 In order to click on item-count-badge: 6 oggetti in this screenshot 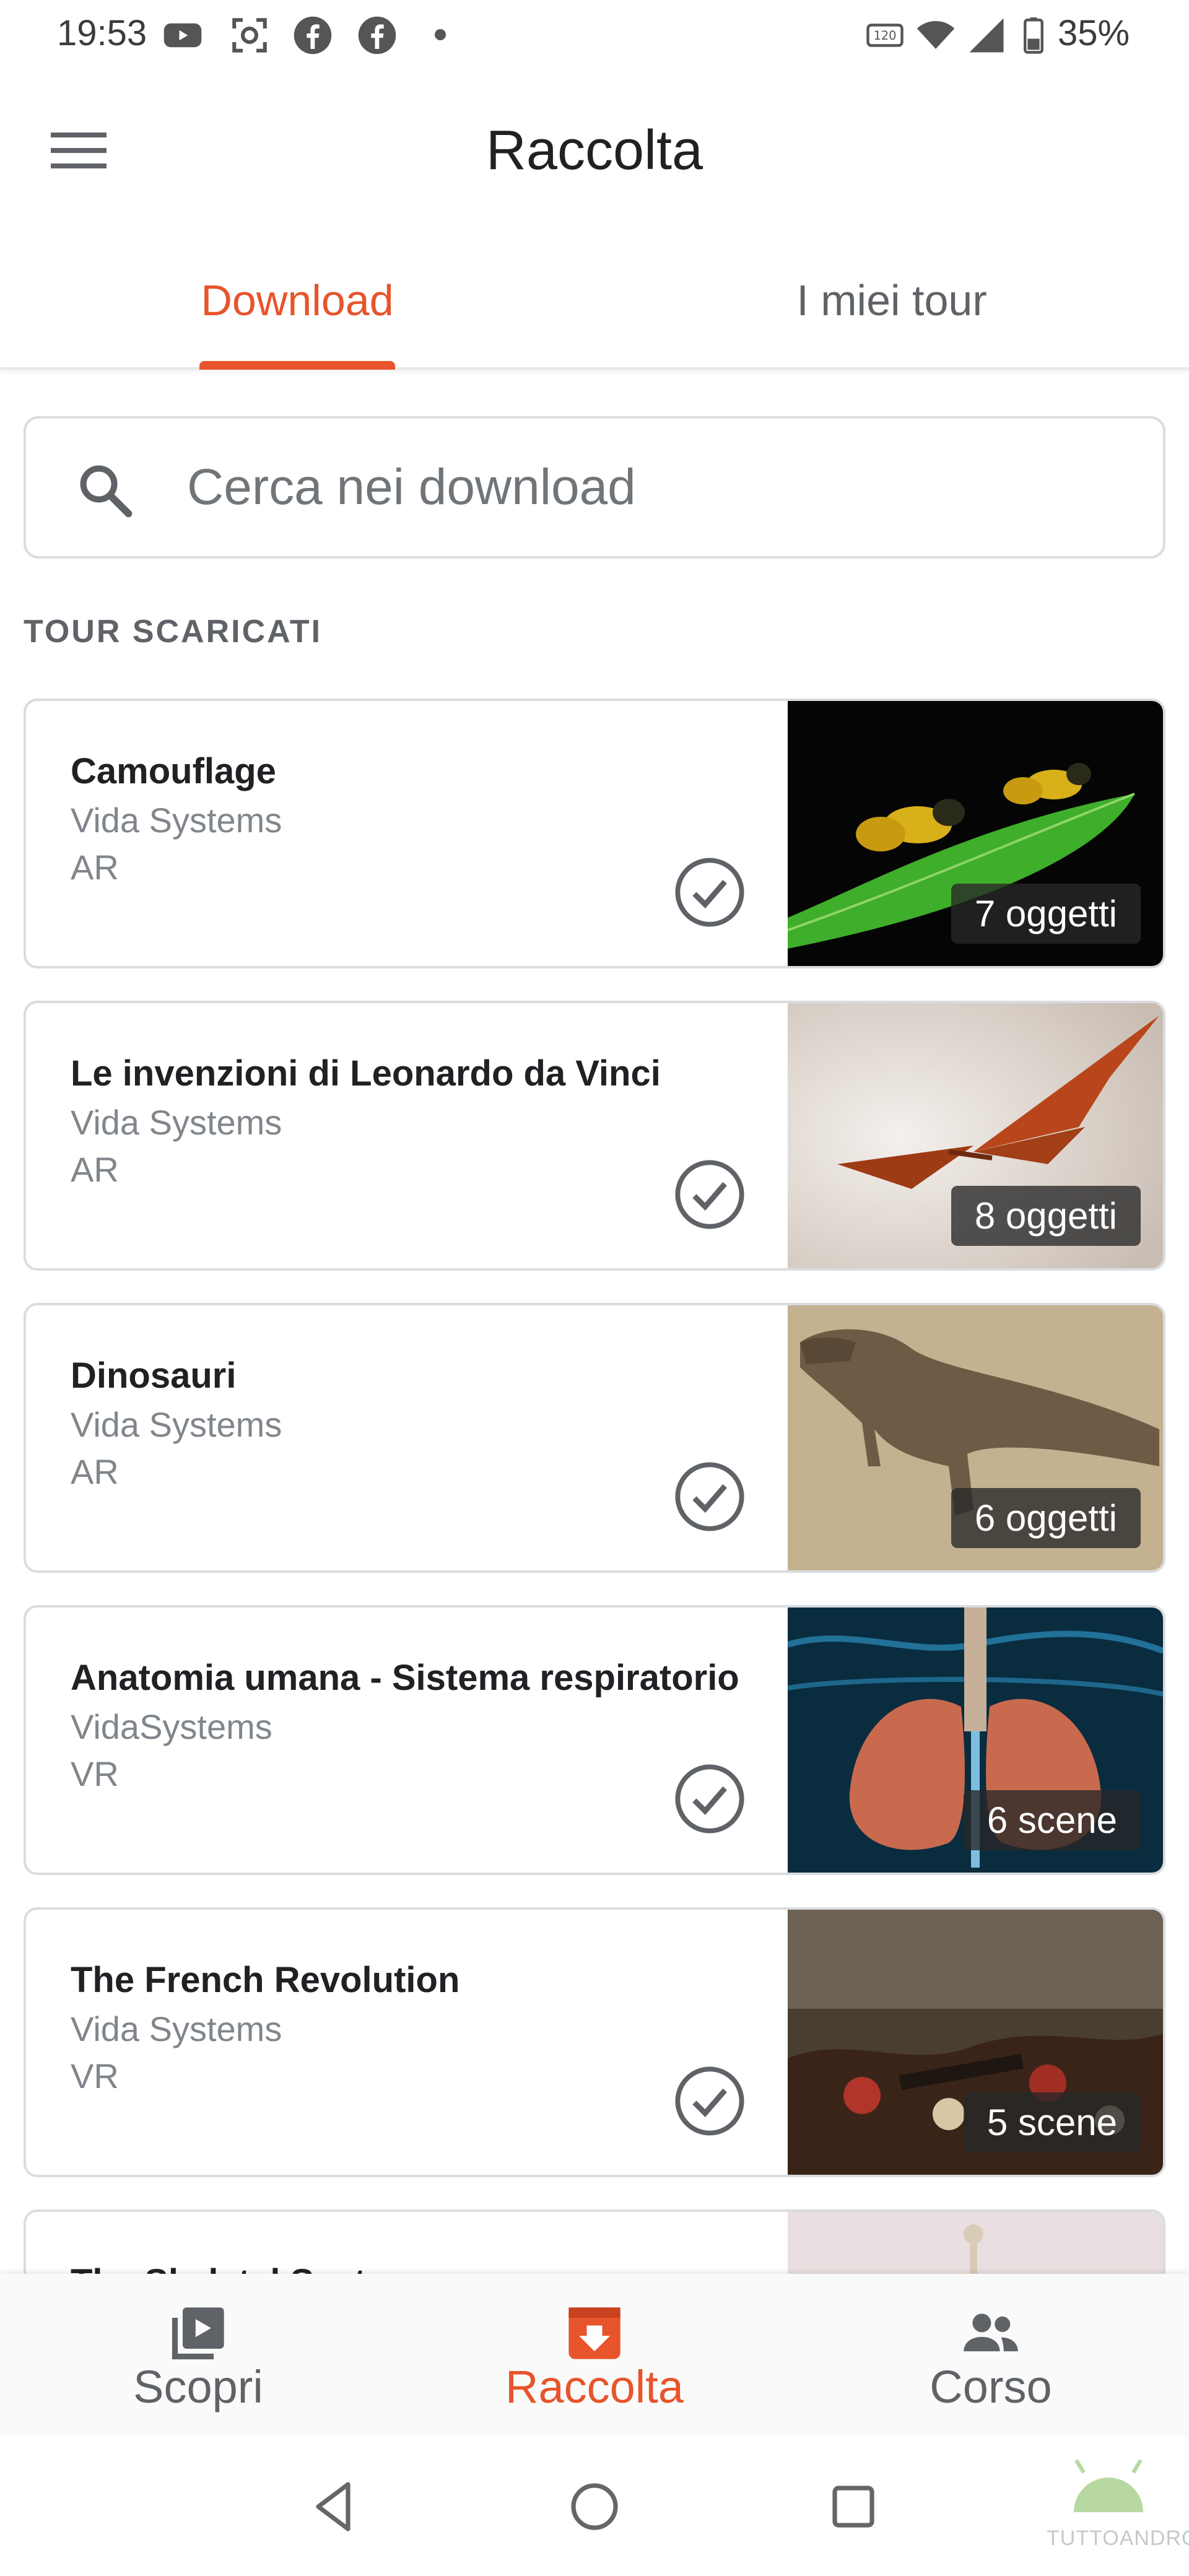, I will do `click(1046, 1518)`.